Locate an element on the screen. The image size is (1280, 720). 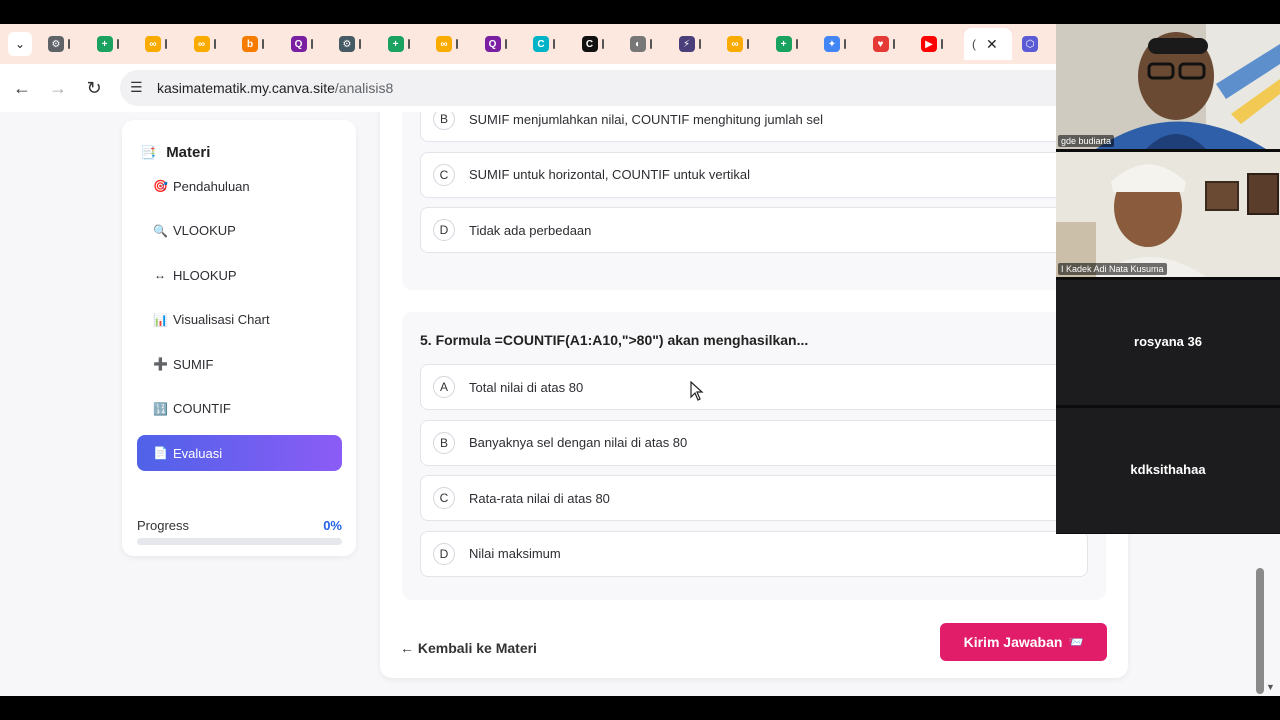
option-letter: C is located at coordinates (444, 498).